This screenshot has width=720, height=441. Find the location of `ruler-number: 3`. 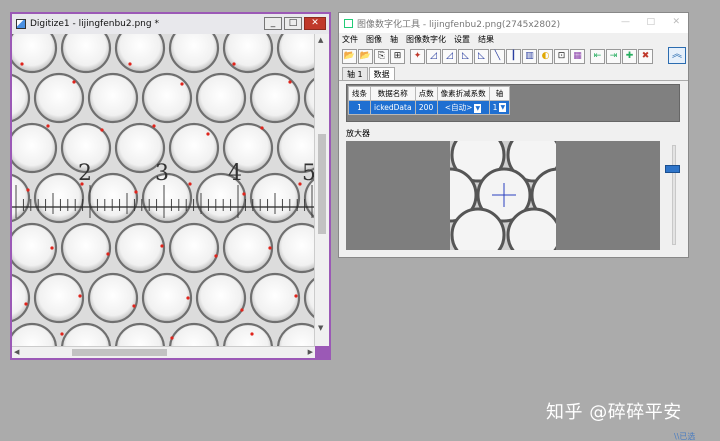

ruler-number: 3 is located at coordinates (162, 173).